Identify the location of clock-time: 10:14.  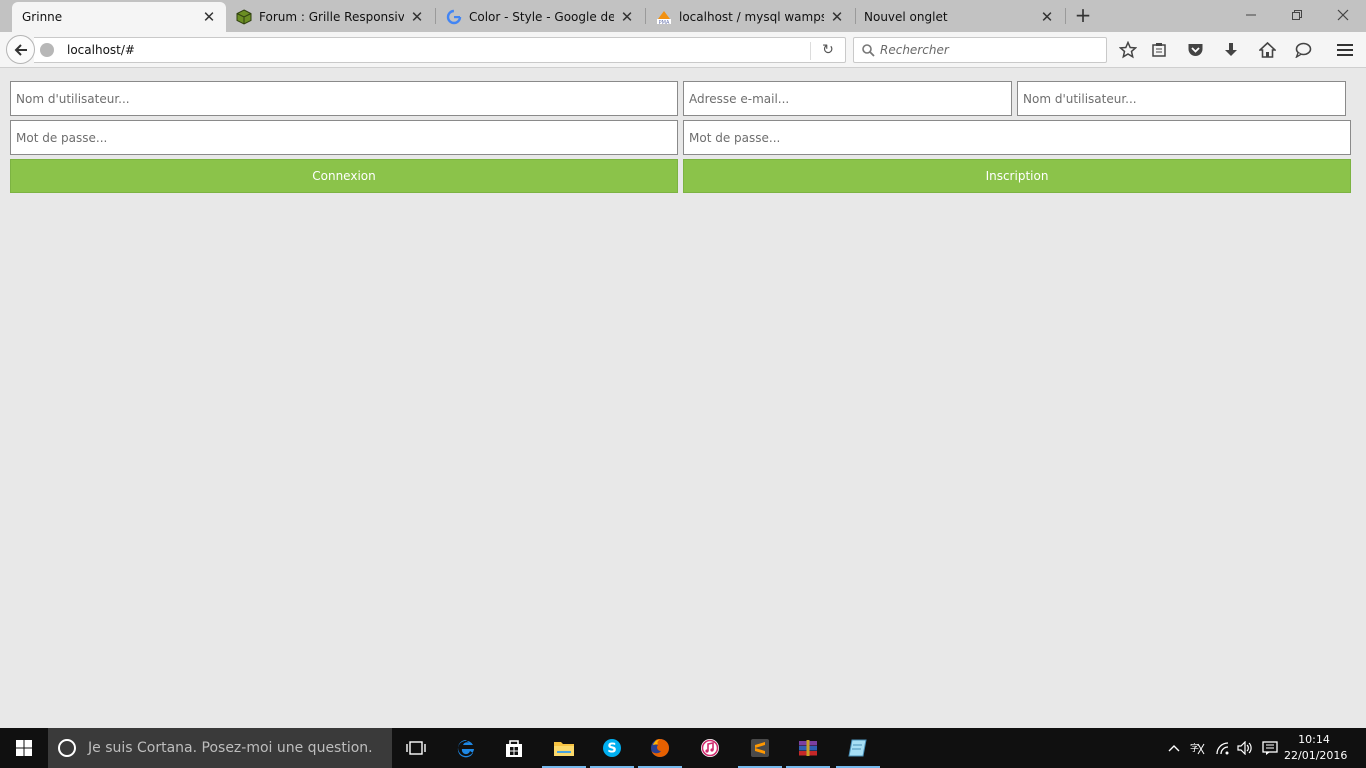
(1314, 739).